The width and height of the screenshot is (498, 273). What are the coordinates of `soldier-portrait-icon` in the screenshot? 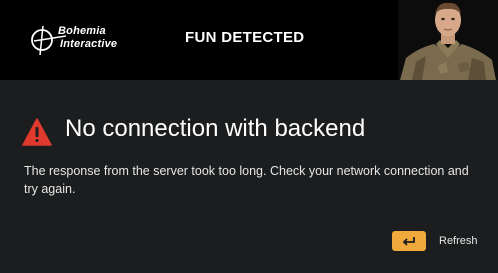 It's located at (448, 40).